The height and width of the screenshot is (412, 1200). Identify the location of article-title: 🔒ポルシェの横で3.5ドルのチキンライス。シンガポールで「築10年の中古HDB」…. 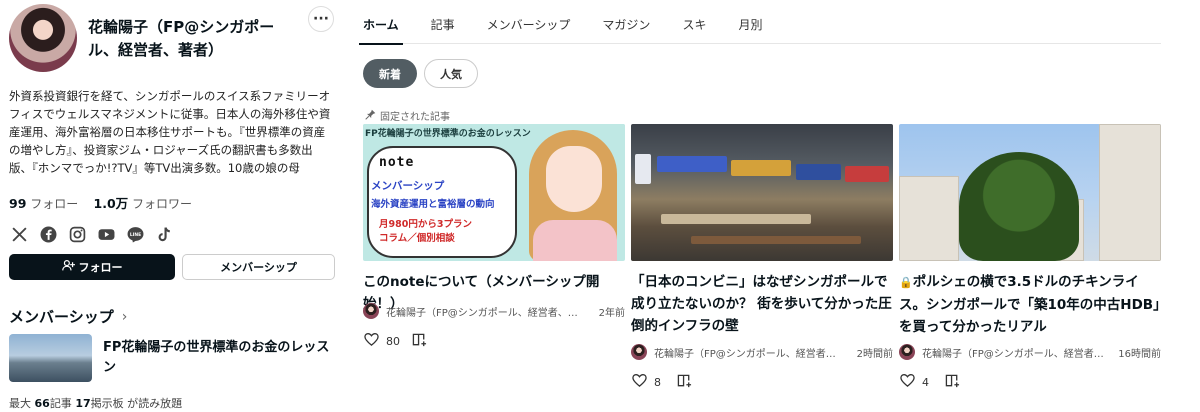
(1030, 304).